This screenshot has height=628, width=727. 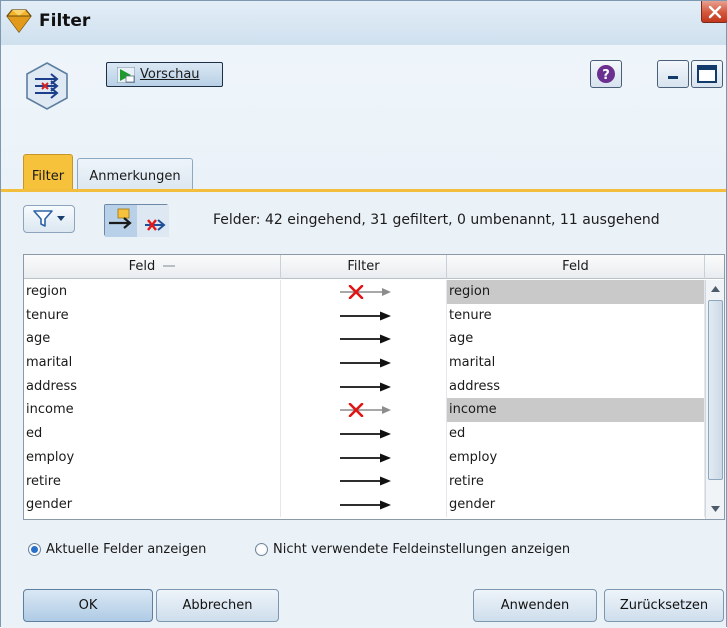 What do you see at coordinates (576, 457) in the screenshot?
I see `output-field-cell: employ` at bounding box center [576, 457].